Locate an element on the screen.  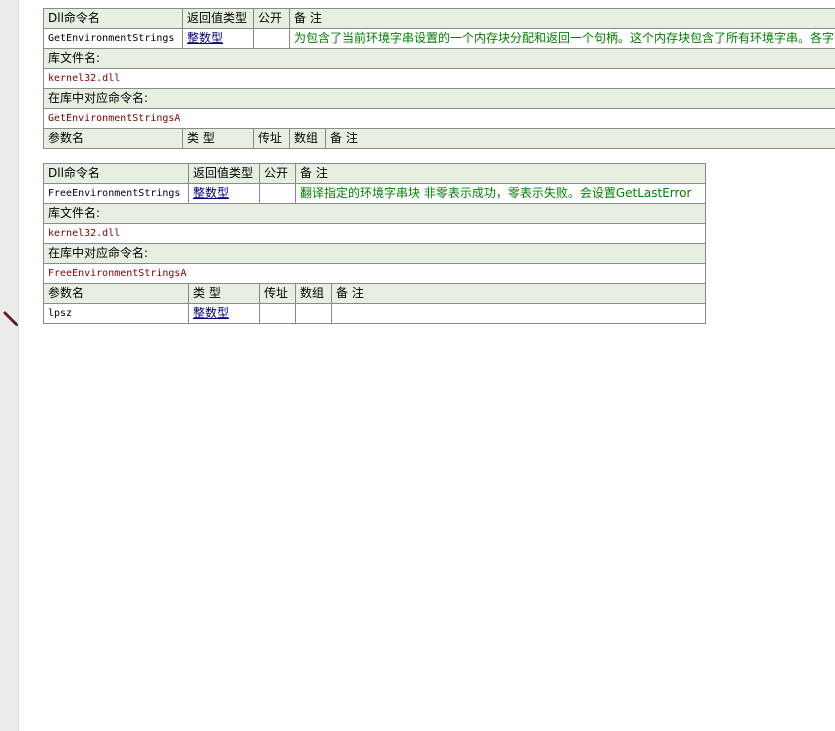
command-name-cell: GetEnvironmentStrings is located at coordinates (113, 38).